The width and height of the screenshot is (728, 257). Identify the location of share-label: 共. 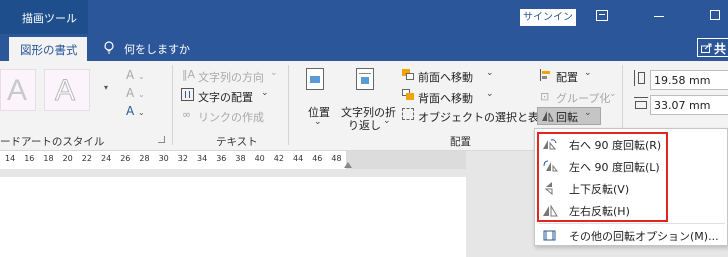
(720, 49).